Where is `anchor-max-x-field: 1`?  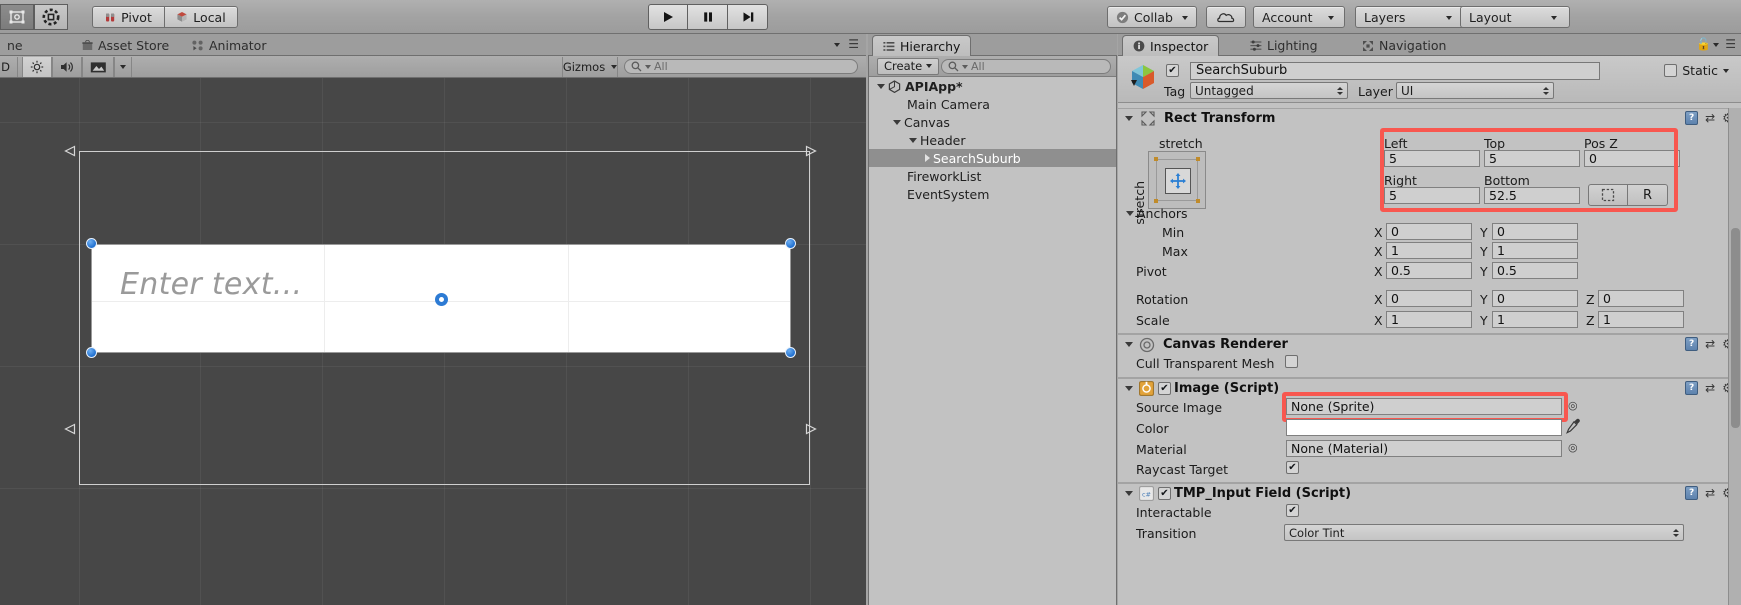 anchor-max-x-field: 1 is located at coordinates (1429, 250).